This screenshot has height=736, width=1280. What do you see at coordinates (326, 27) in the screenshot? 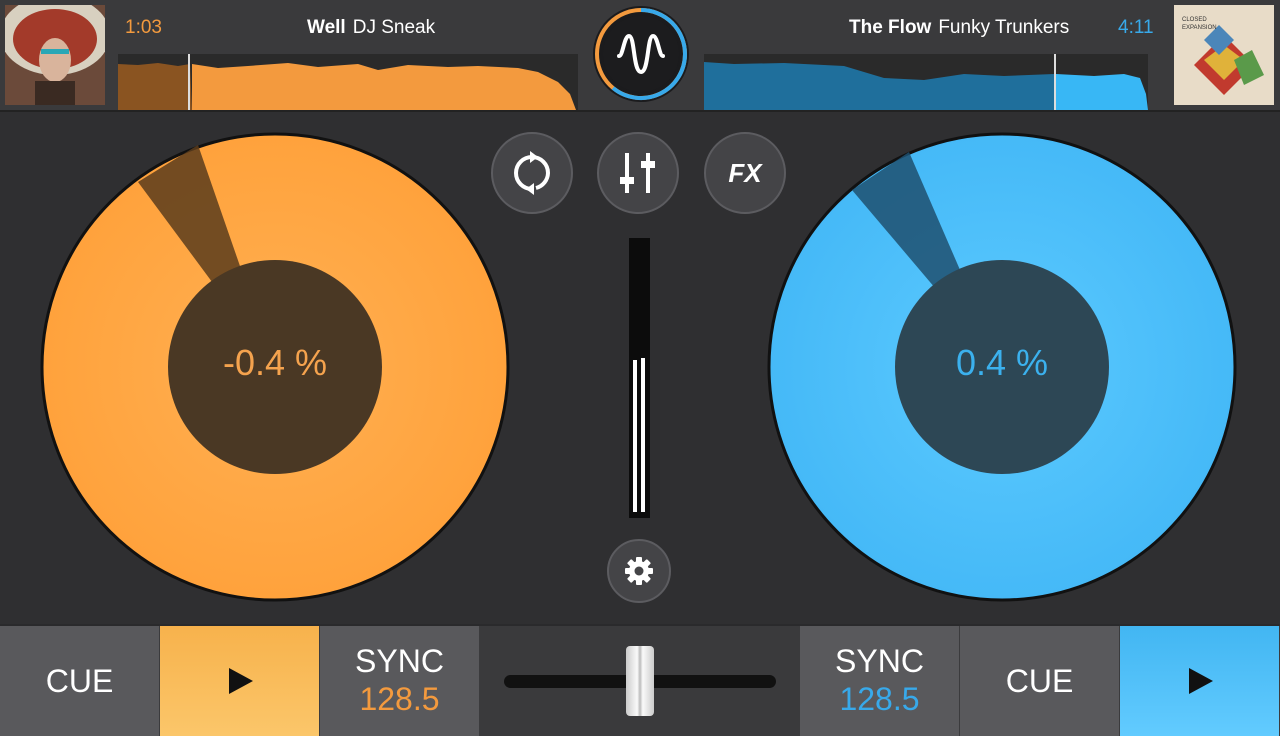
I see `left-track-title: Well` at bounding box center [326, 27].